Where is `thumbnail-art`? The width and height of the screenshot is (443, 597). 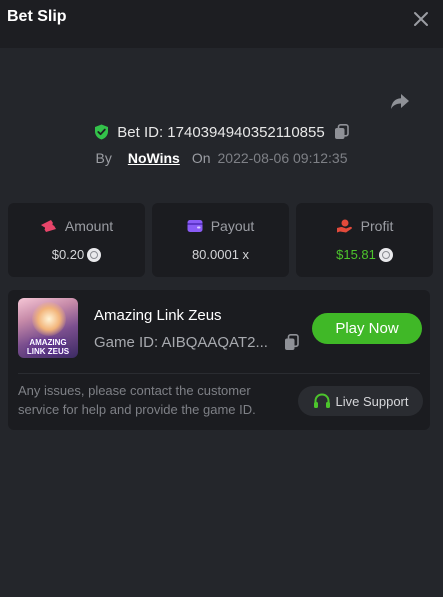 thumbnail-art is located at coordinates (49, 319).